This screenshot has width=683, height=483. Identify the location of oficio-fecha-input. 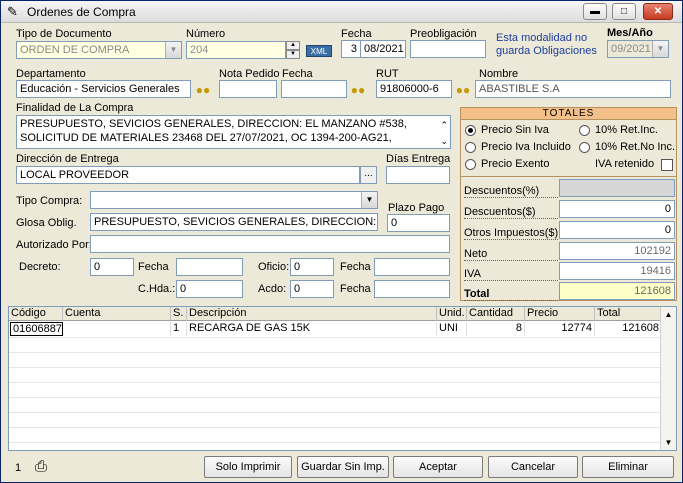
(412, 267).